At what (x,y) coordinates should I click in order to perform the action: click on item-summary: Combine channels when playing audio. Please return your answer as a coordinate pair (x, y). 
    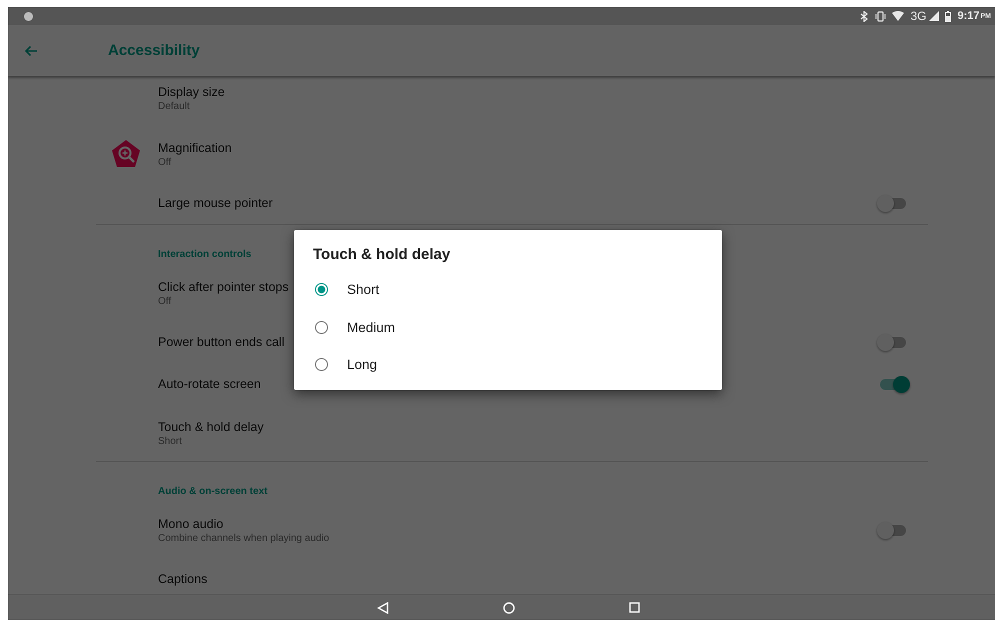
    Looking at the image, I should click on (244, 538).